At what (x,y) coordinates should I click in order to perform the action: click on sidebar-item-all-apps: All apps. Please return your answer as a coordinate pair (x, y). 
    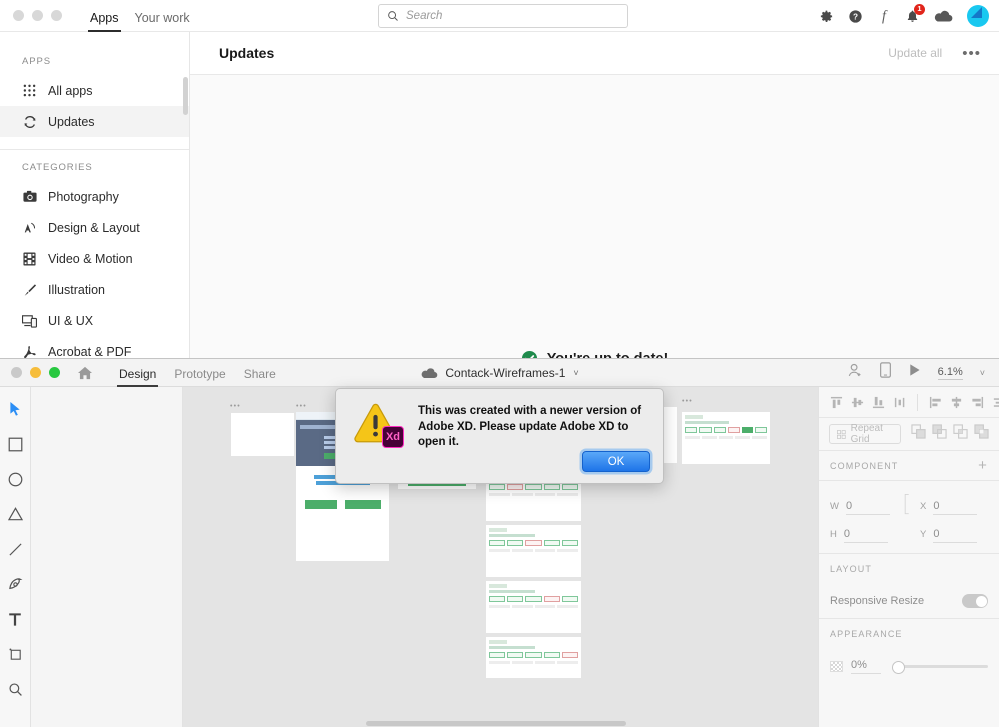
    Looking at the image, I should click on (94, 90).